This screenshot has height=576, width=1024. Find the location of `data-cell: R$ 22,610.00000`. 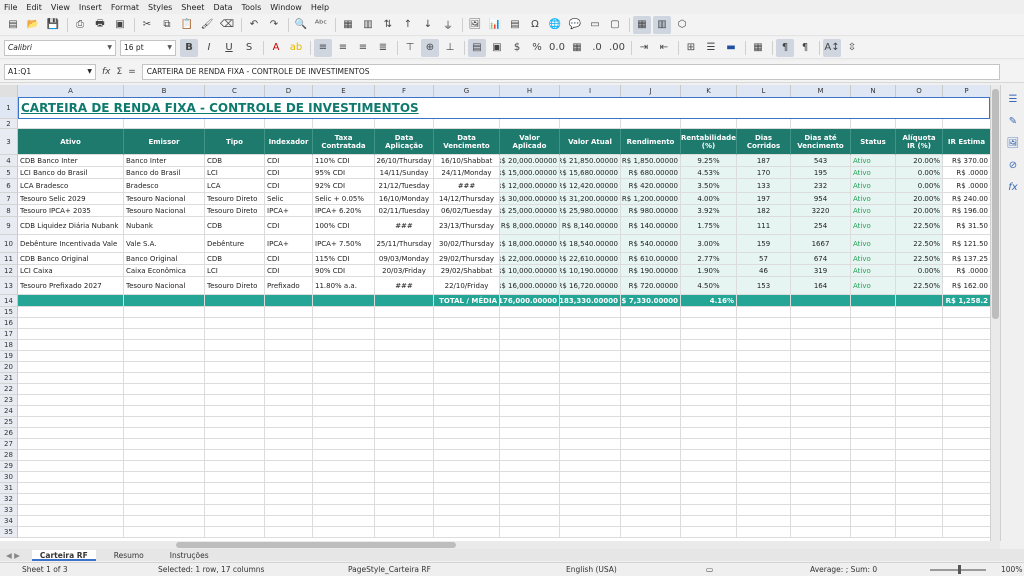

data-cell: R$ 22,610.00000 is located at coordinates (590, 259).